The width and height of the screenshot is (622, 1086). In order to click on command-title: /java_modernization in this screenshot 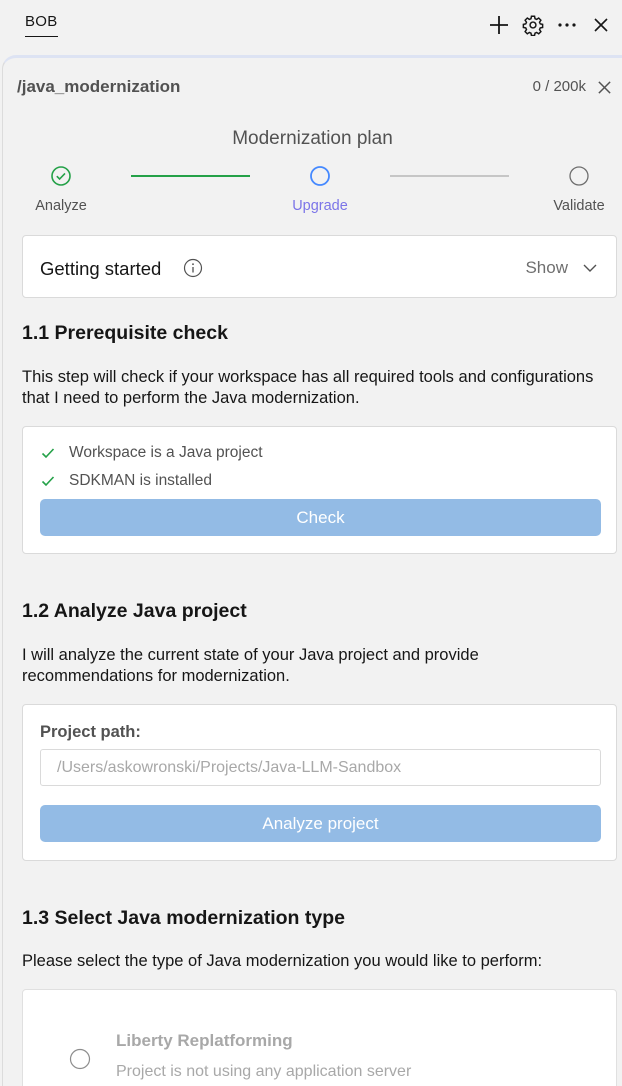, I will do `click(99, 86)`.